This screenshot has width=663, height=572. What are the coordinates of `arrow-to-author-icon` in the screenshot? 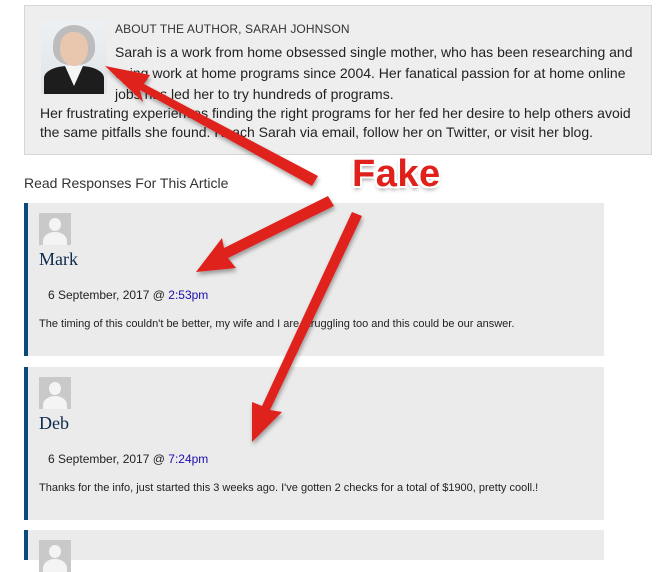 It's located at (211, 126).